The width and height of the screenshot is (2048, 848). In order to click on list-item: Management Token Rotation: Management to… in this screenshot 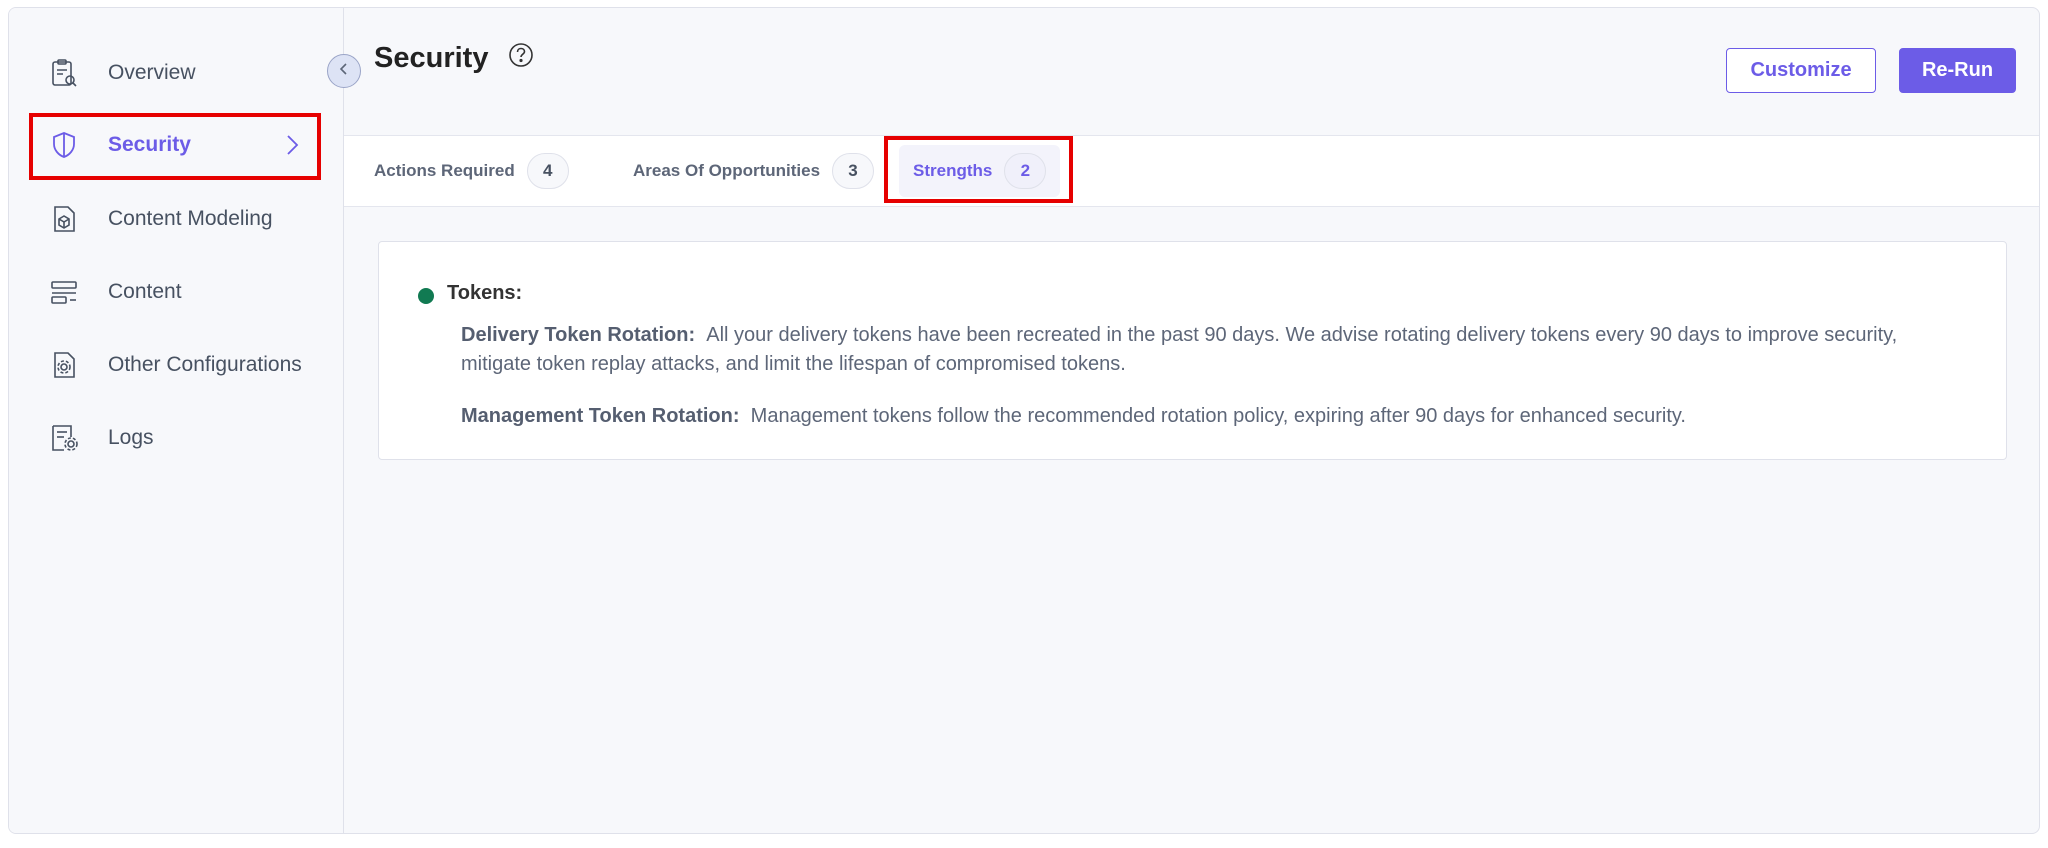, I will do `click(1211, 416)`.